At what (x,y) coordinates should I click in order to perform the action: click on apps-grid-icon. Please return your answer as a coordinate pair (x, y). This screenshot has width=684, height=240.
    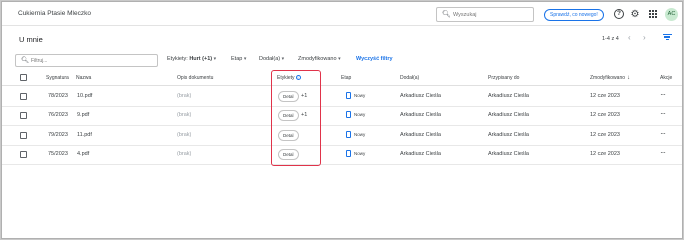
    Looking at the image, I should click on (653, 14).